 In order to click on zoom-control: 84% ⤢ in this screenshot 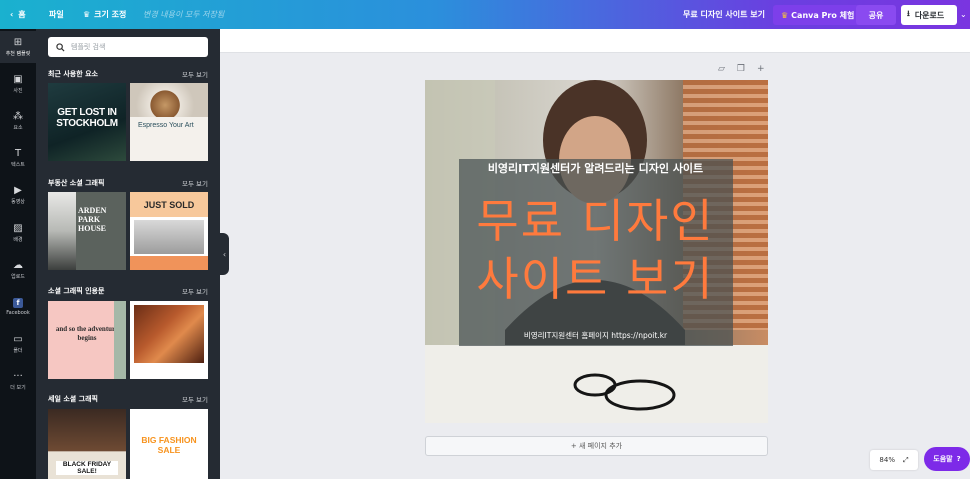, I will do `click(894, 460)`.